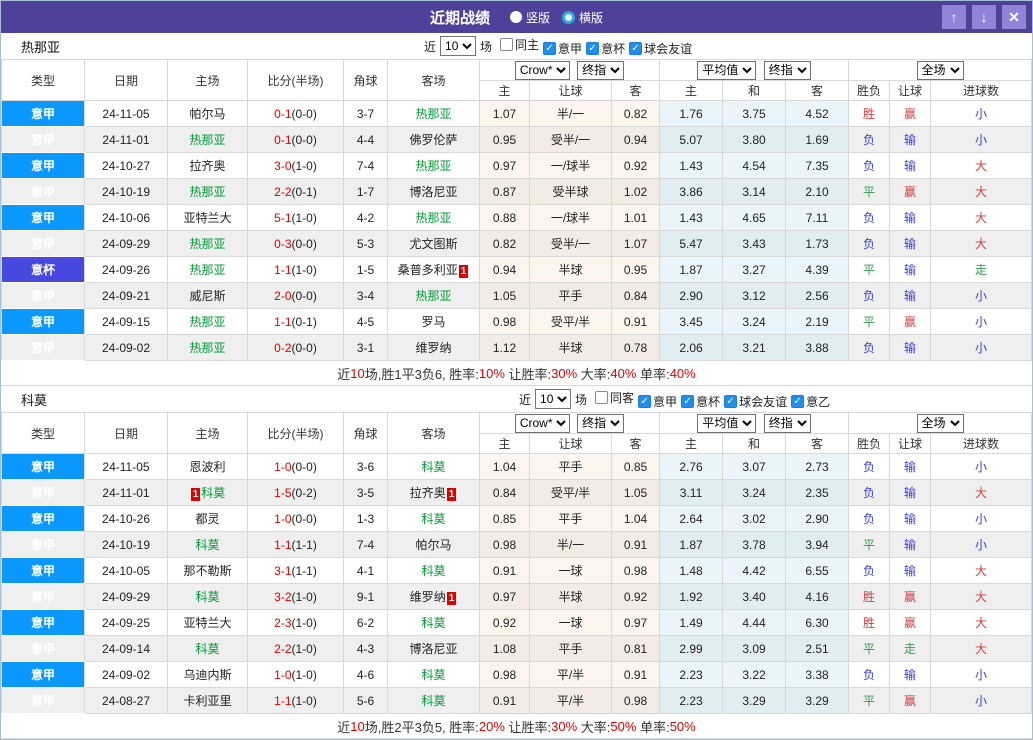 Image resolution: width=1033 pixels, height=740 pixels. What do you see at coordinates (433, 700) in the screenshot?
I see `cell-away-team: 科莫` at bounding box center [433, 700].